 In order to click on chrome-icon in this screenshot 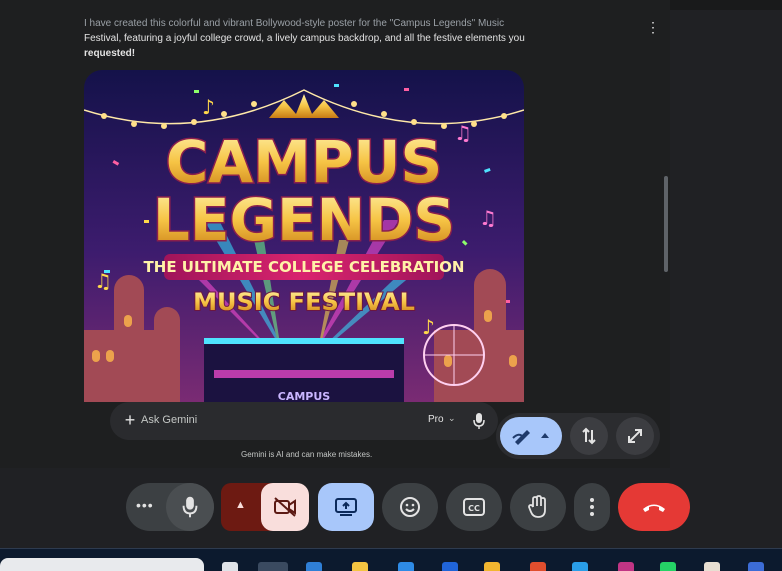, I will do `click(273, 566)`.